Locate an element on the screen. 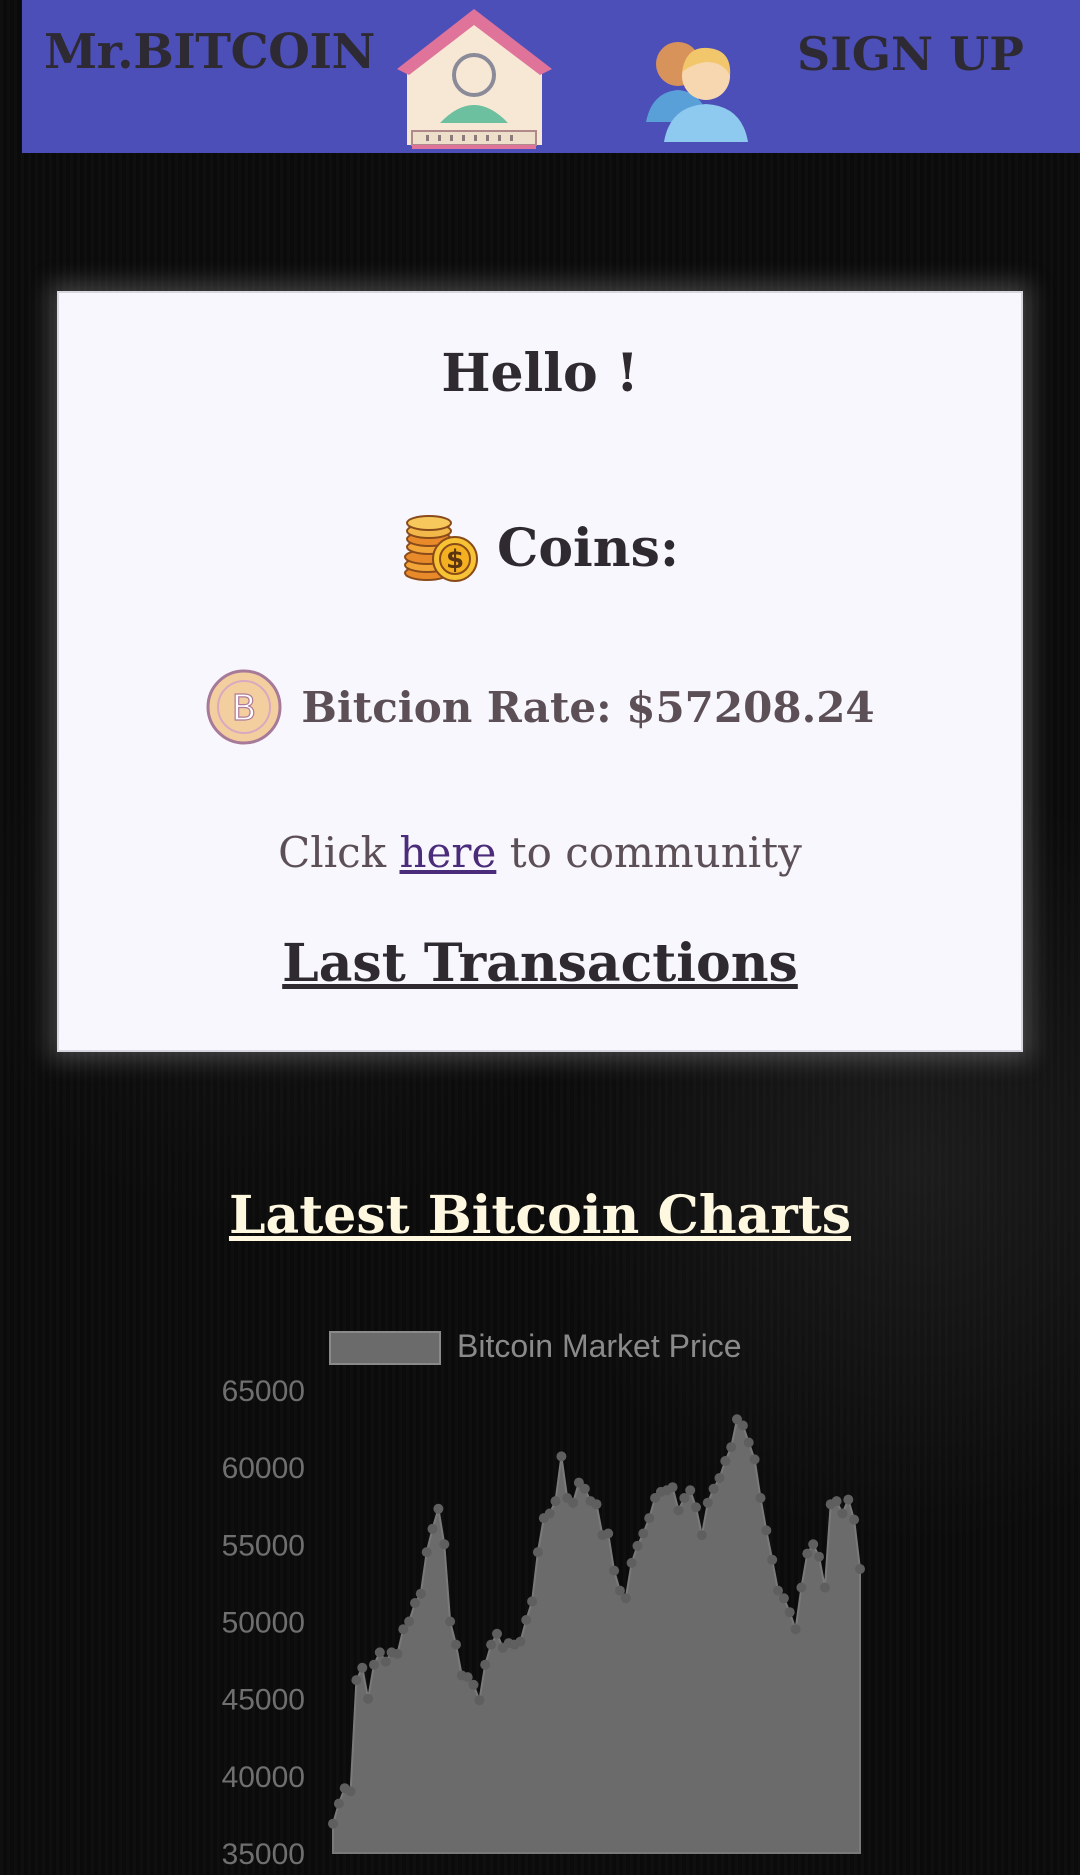 The image size is (1080, 1875). last-transactions-heading: Last Transactions is located at coordinates (540, 963).